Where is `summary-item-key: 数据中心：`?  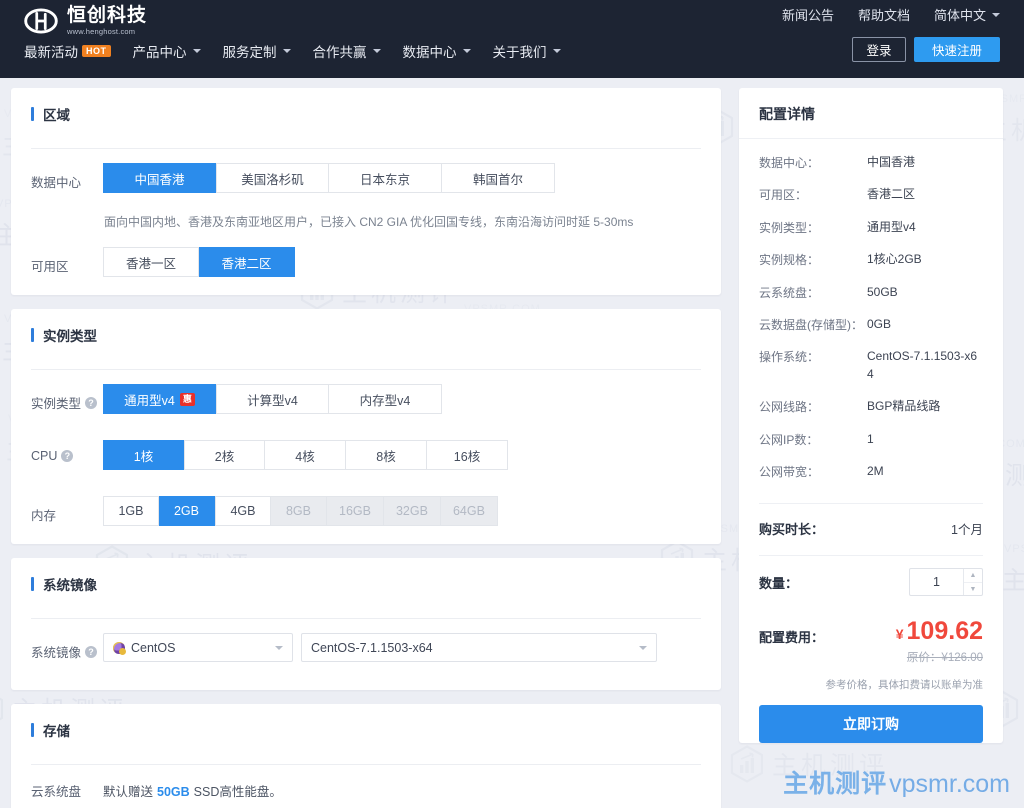
summary-item-key: 数据中心： is located at coordinates (789, 163).